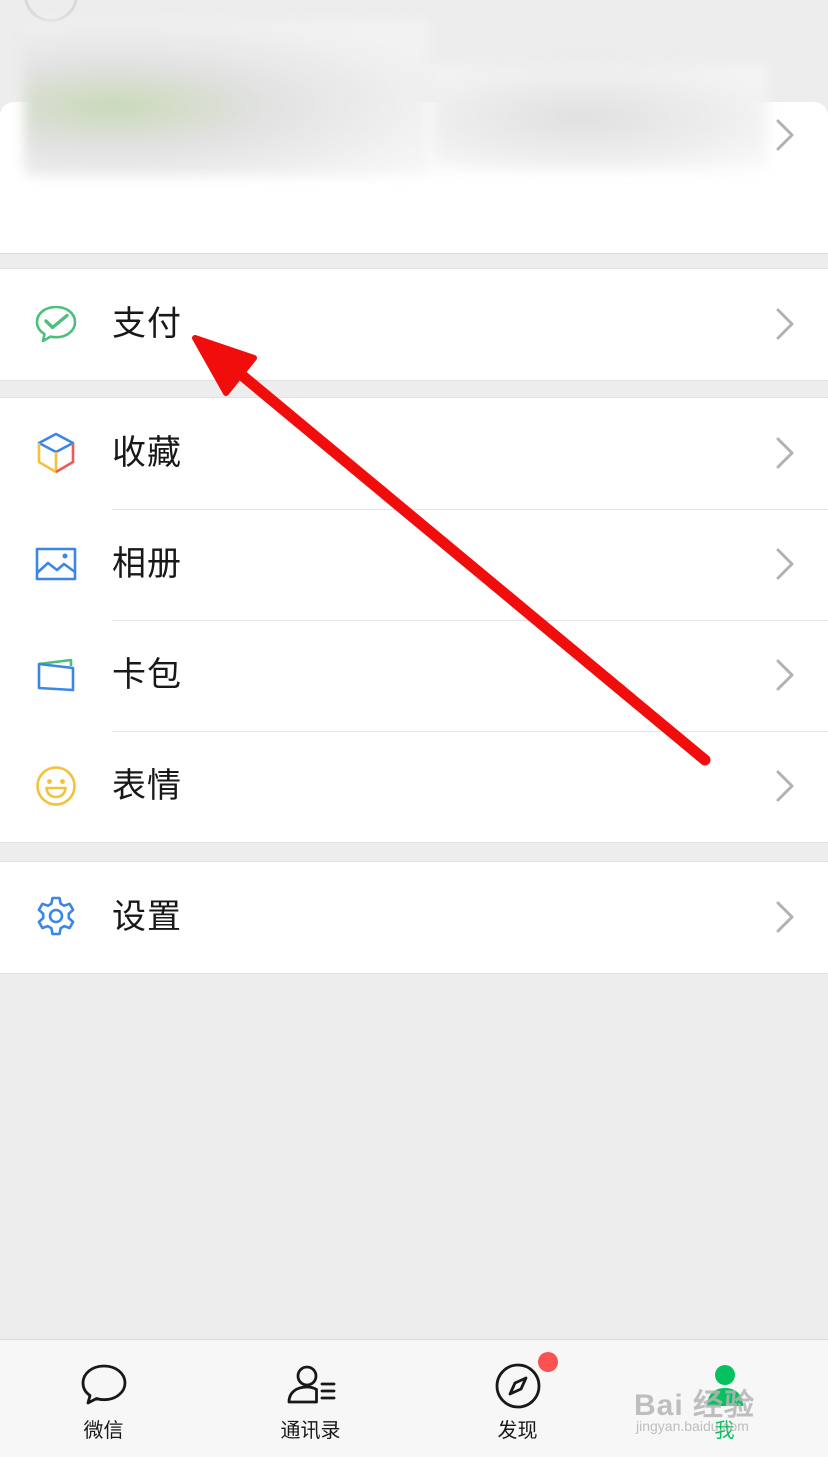  I want to click on menu-item-settings: 设置, so click(414, 917).